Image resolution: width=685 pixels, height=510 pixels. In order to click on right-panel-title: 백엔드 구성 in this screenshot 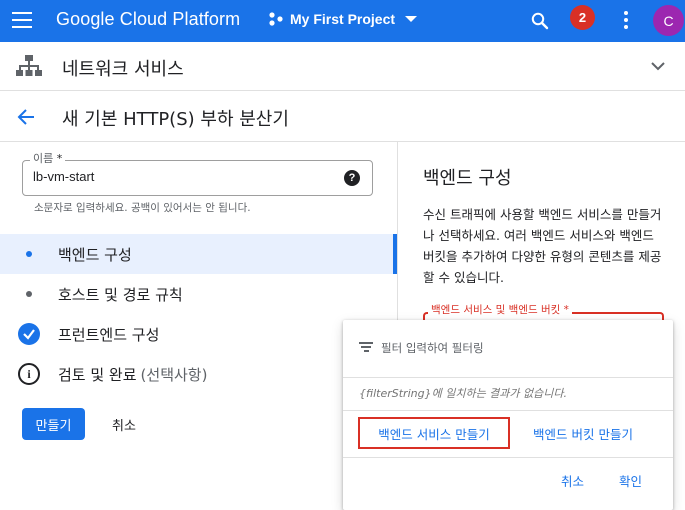, I will do `click(467, 178)`.